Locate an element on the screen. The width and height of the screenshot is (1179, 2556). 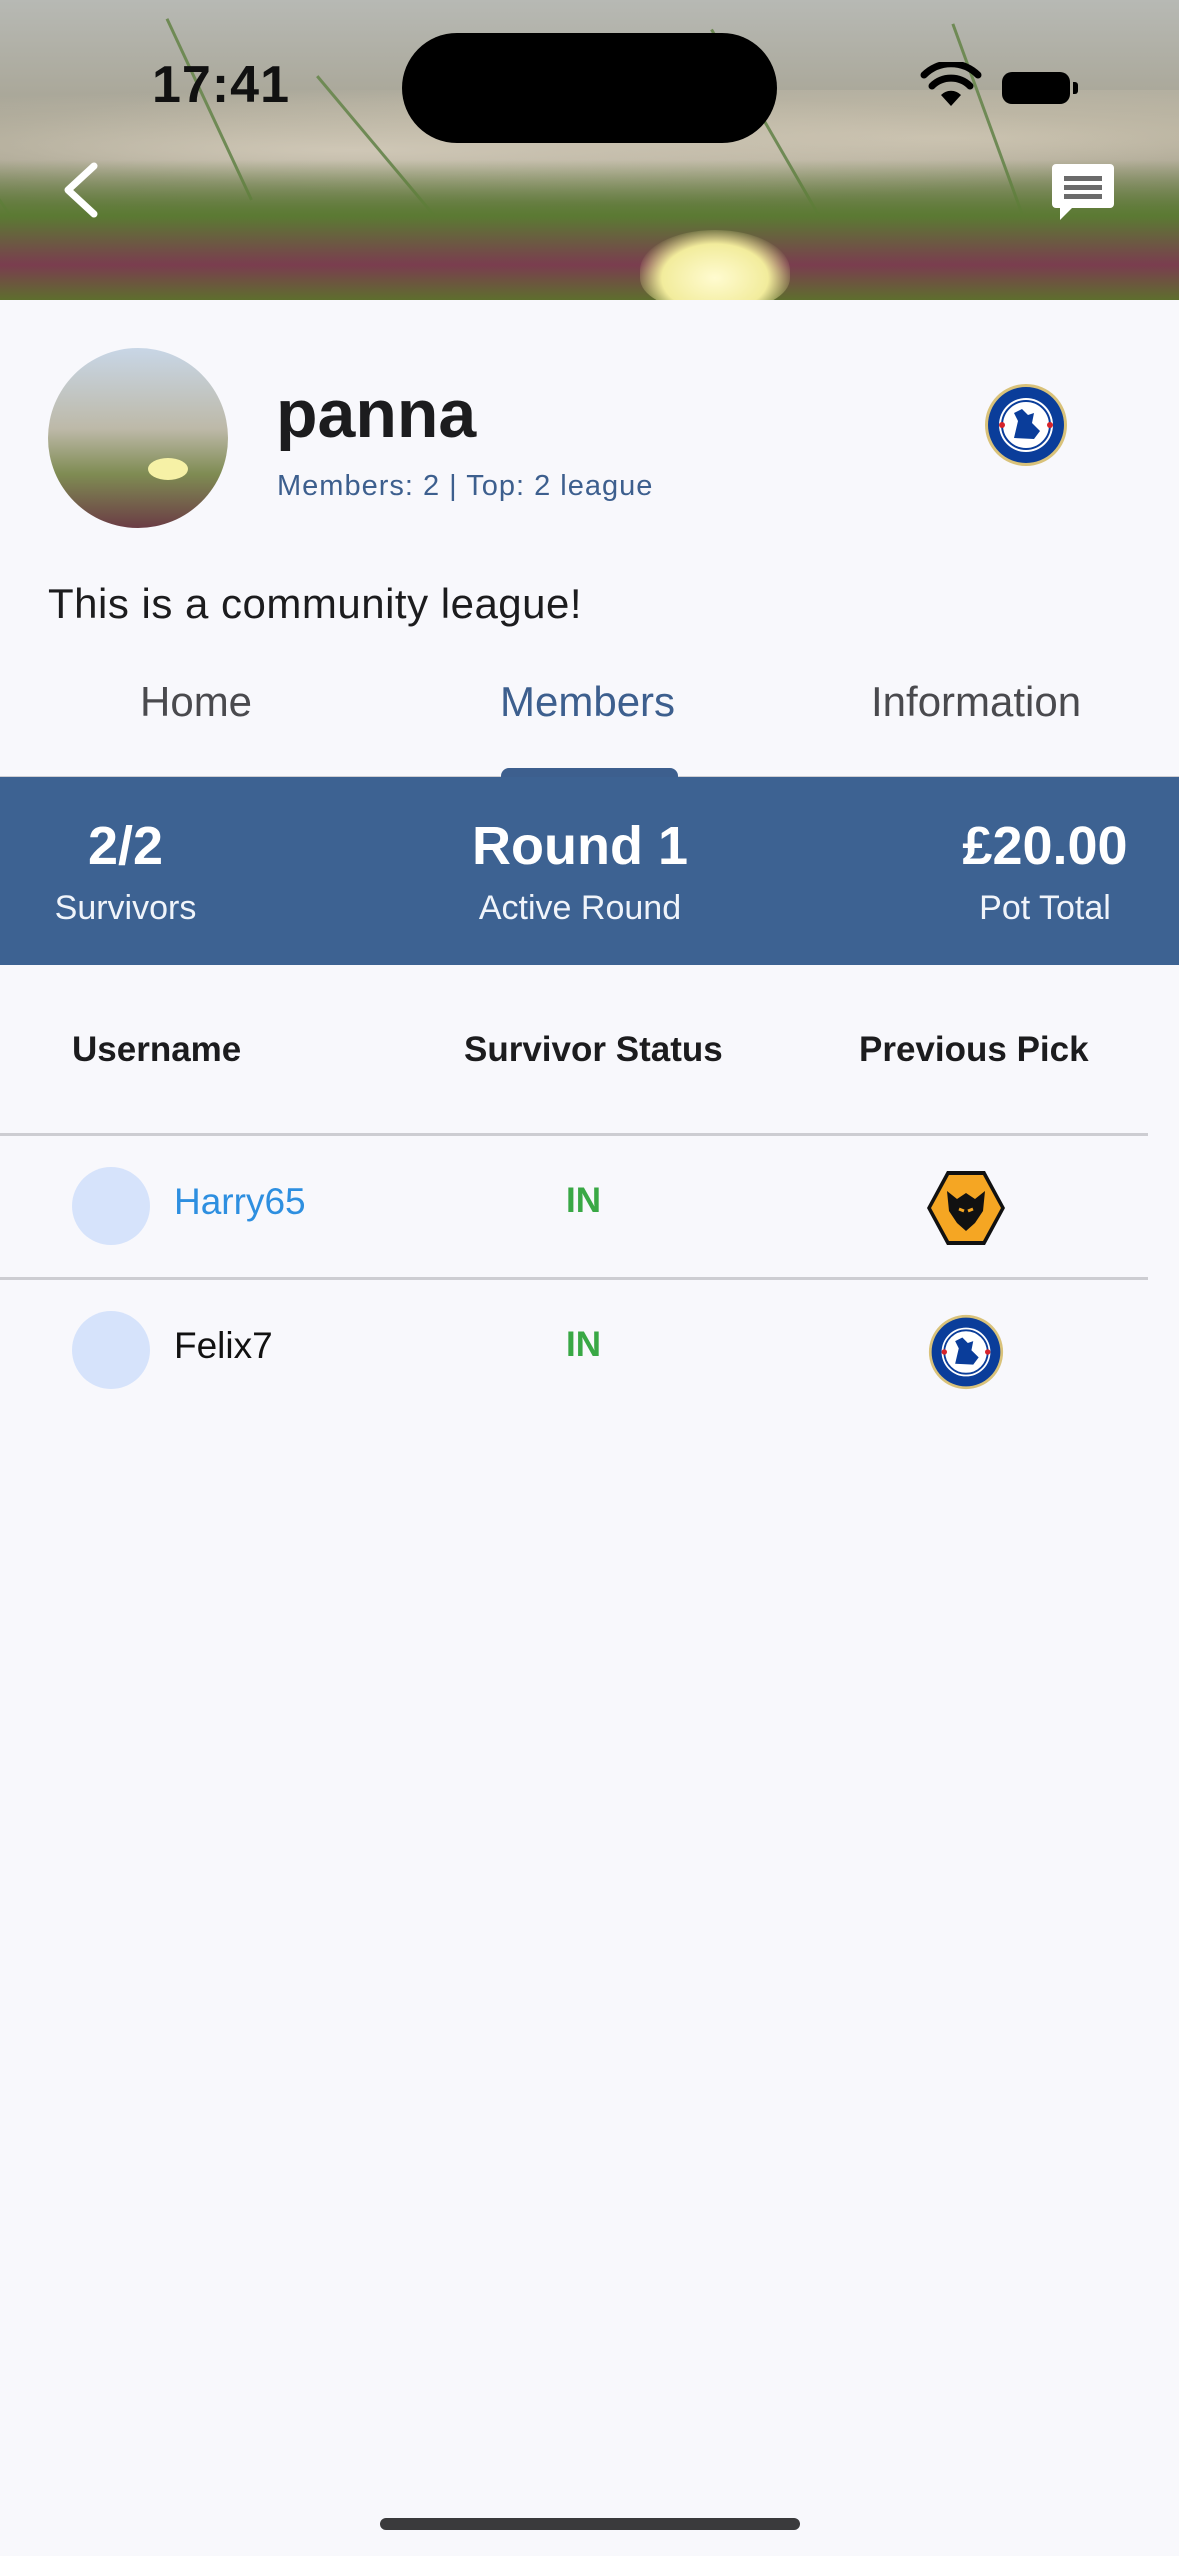
column-header-survivor-status: Survivor Status is located at coordinates (593, 1049).